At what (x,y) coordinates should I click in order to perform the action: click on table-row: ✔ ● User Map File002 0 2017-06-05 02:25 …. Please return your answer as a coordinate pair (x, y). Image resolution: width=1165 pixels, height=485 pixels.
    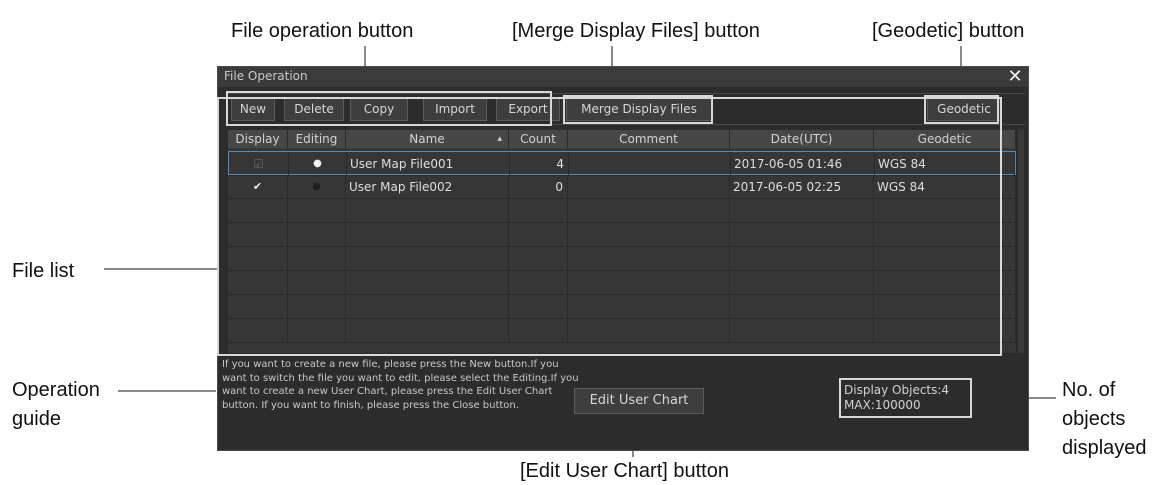
    Looking at the image, I should click on (622, 187).